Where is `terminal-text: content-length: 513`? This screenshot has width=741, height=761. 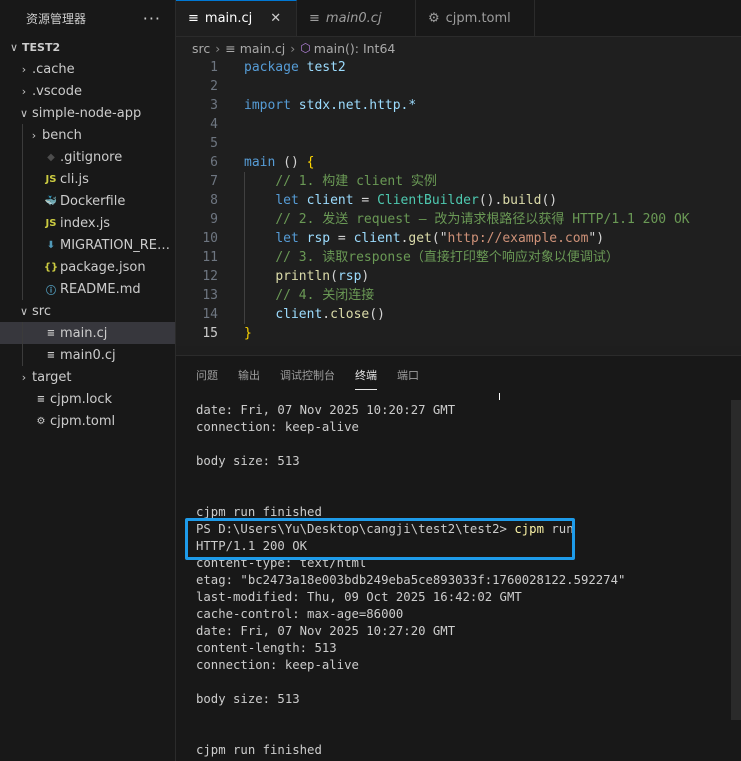
terminal-text: content-length: 513 is located at coordinates (266, 648).